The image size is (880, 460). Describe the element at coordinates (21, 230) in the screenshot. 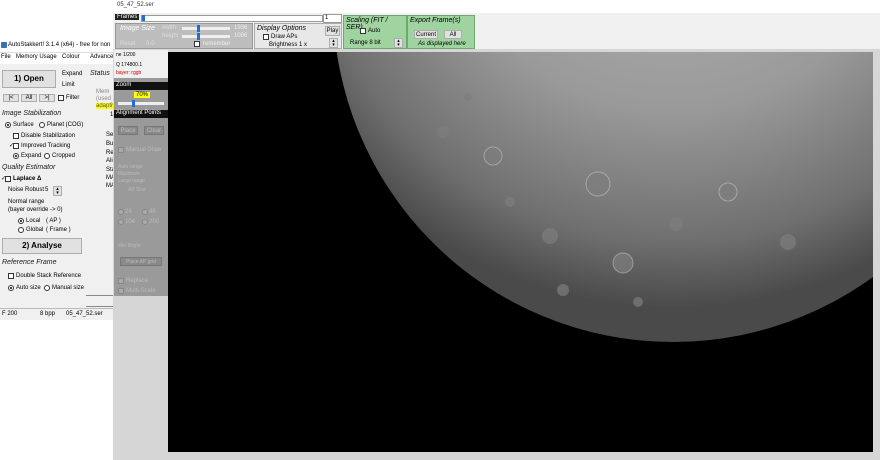

I see `global-frame-radio` at that location.